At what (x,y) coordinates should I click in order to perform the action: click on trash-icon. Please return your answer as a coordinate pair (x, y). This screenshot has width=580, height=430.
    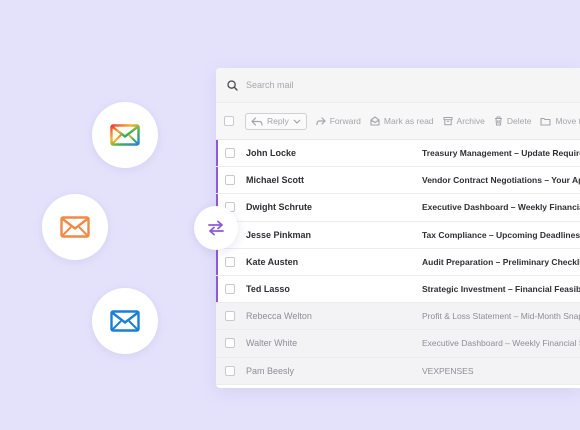
    Looking at the image, I should click on (498, 121).